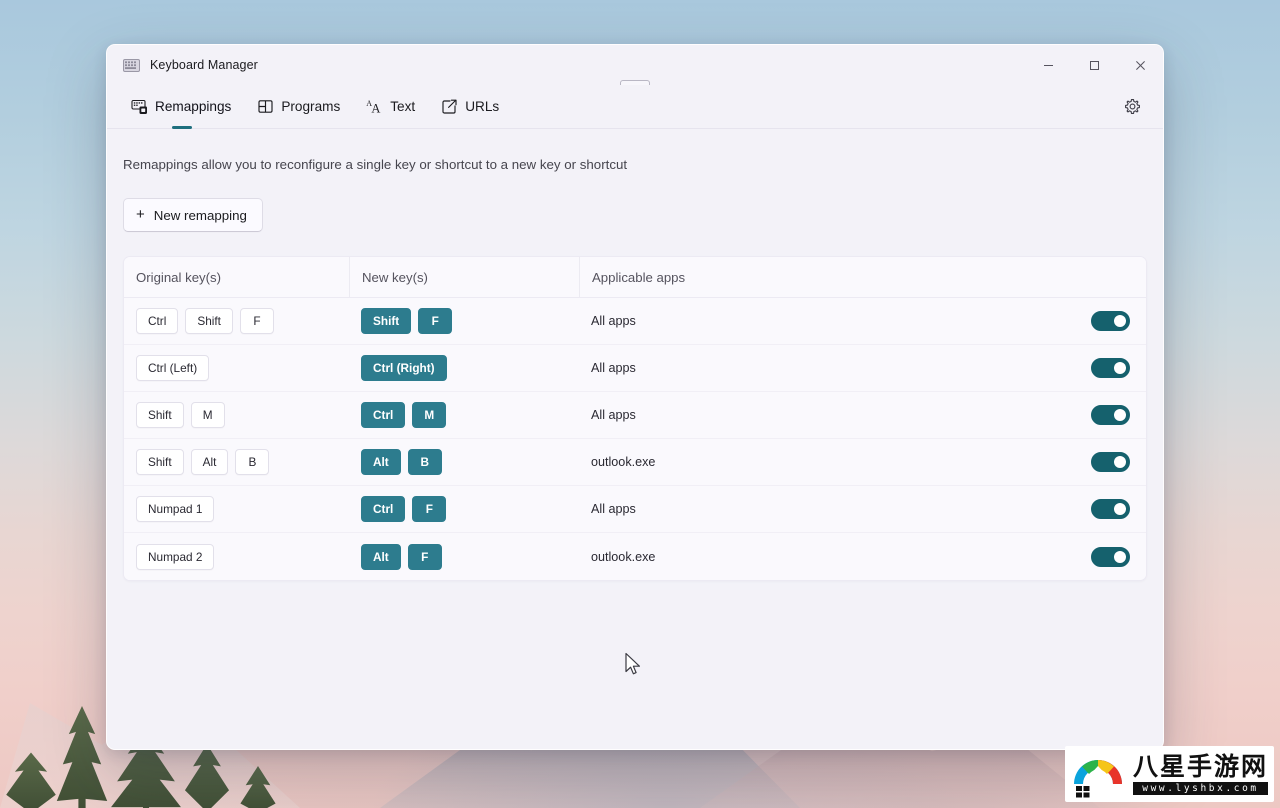  What do you see at coordinates (193, 106) in the screenshot?
I see `tab-label: Remappings` at bounding box center [193, 106].